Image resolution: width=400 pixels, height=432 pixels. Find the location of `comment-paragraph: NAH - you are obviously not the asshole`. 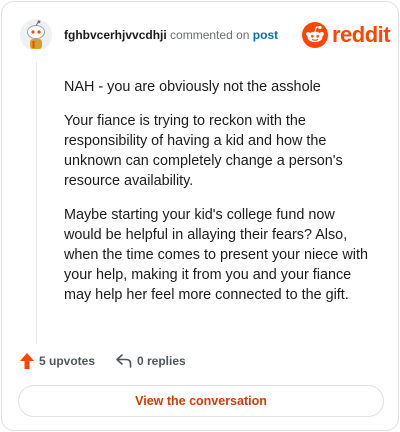

comment-paragraph: NAH - you are obviously not the asshole is located at coordinates (192, 87).